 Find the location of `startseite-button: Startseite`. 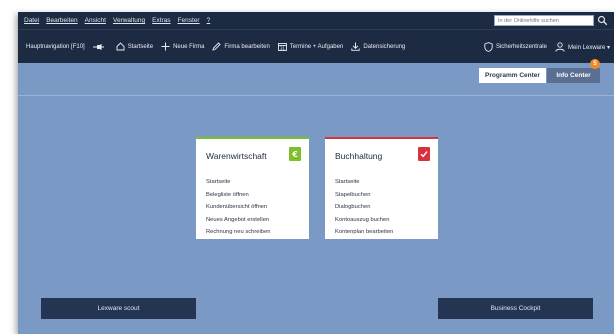

startseite-button: Startseite is located at coordinates (134, 46).